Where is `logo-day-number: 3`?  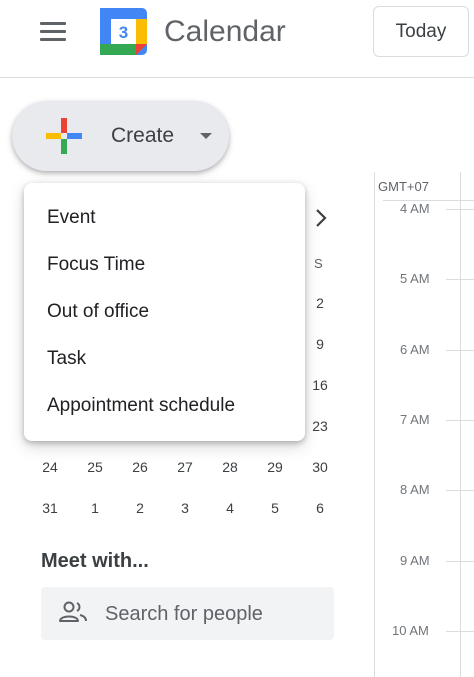 logo-day-number: 3 is located at coordinates (123, 32).